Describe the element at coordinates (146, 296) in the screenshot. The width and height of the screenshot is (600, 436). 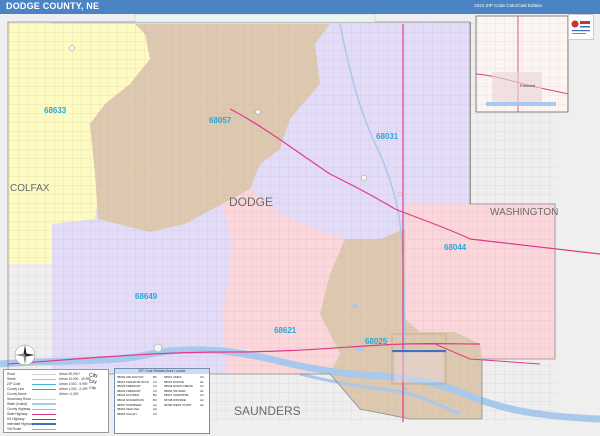
I see `zip-label-68649: 68649` at that location.